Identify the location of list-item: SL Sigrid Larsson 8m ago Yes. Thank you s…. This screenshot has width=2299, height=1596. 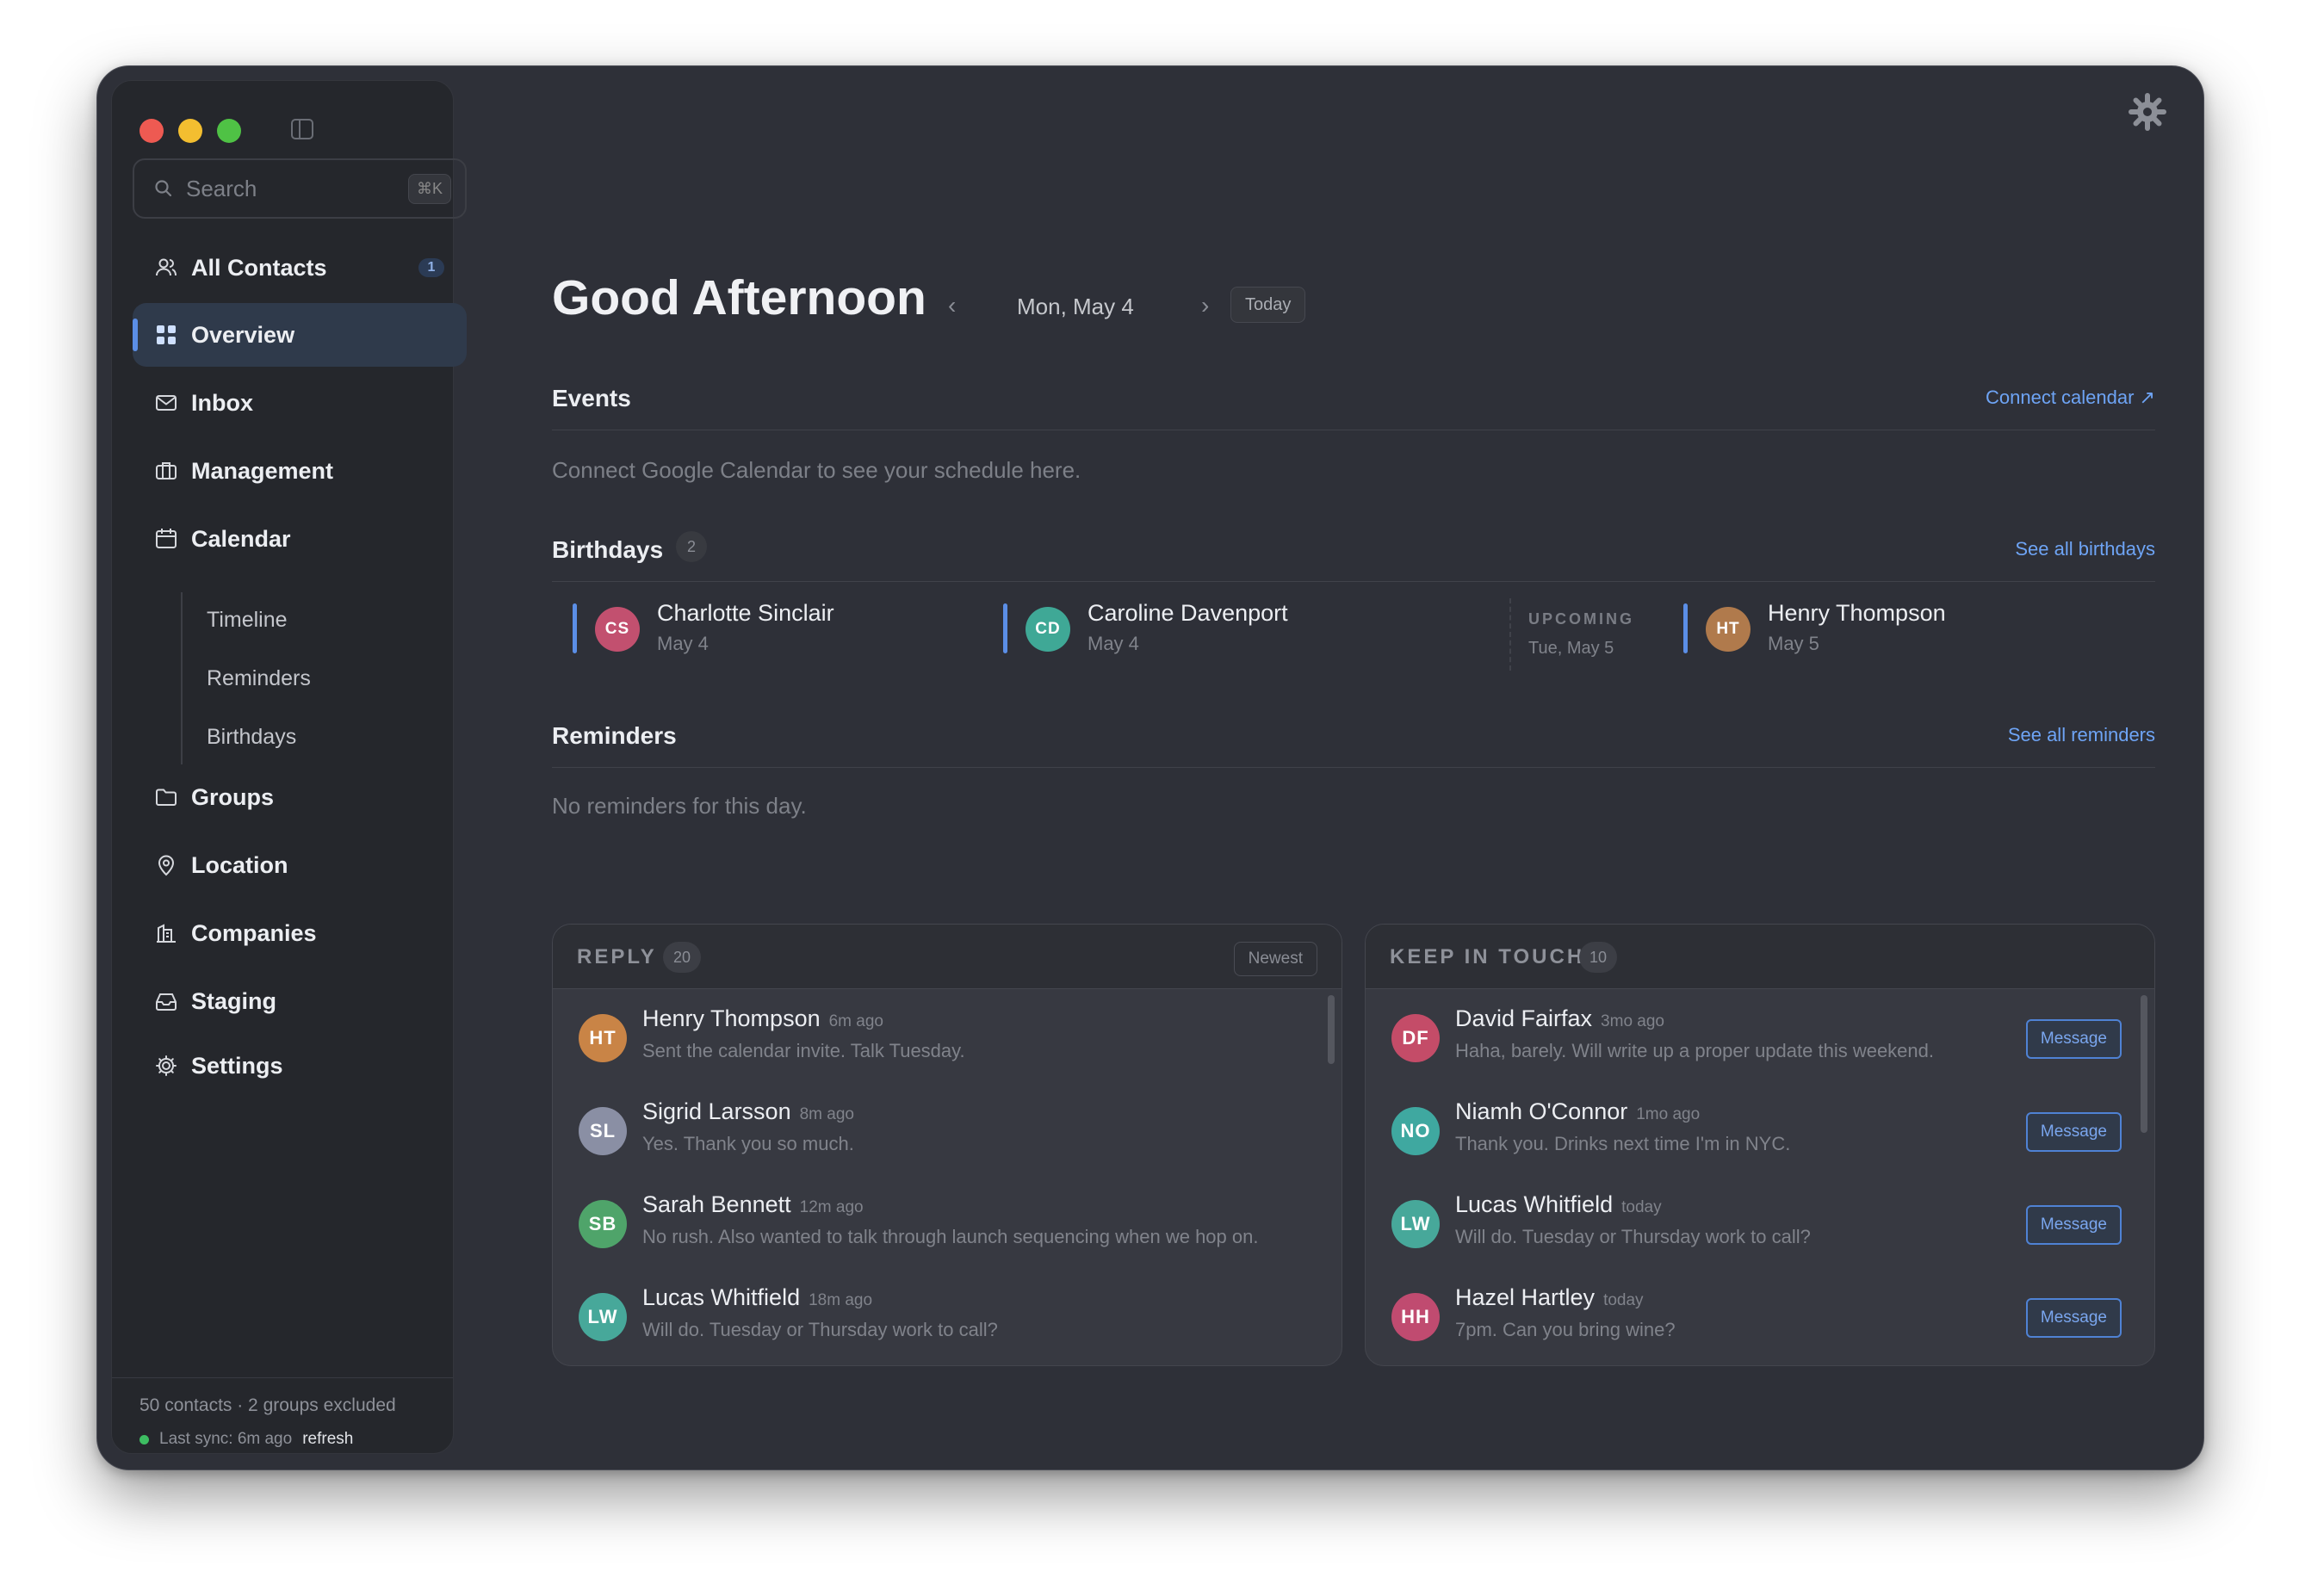
(948, 1127).